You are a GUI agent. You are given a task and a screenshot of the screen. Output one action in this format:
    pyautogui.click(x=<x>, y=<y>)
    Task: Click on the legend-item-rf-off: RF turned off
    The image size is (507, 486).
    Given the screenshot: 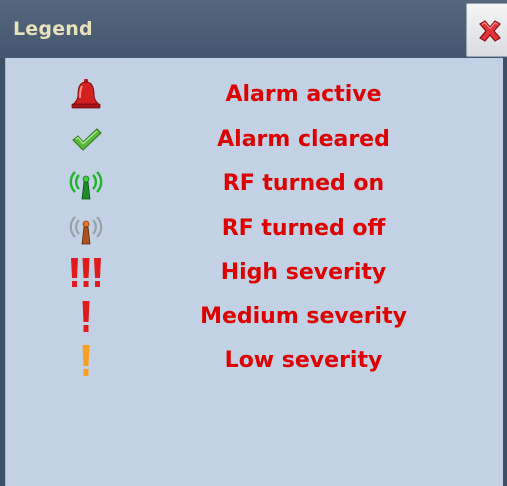 What is the action you would take?
    pyautogui.click(x=254, y=230)
    